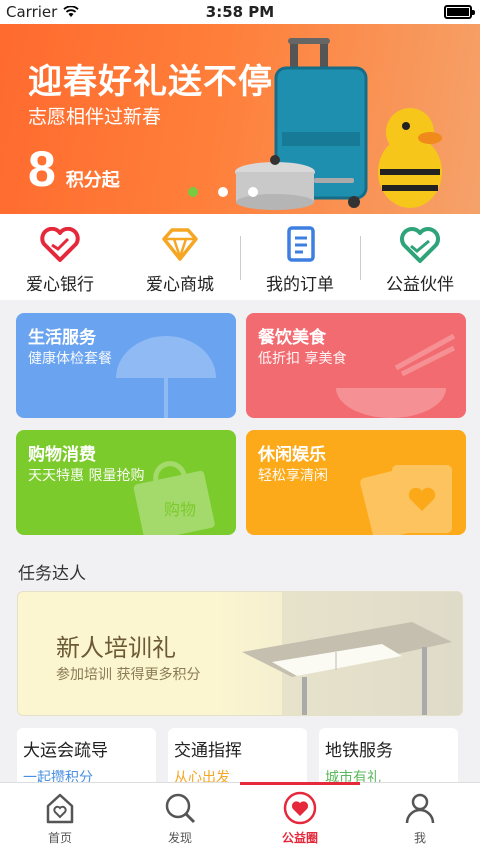 Image resolution: width=480 pixels, height=853 pixels. What do you see at coordinates (301, 244) in the screenshot?
I see `document-icon` at bounding box center [301, 244].